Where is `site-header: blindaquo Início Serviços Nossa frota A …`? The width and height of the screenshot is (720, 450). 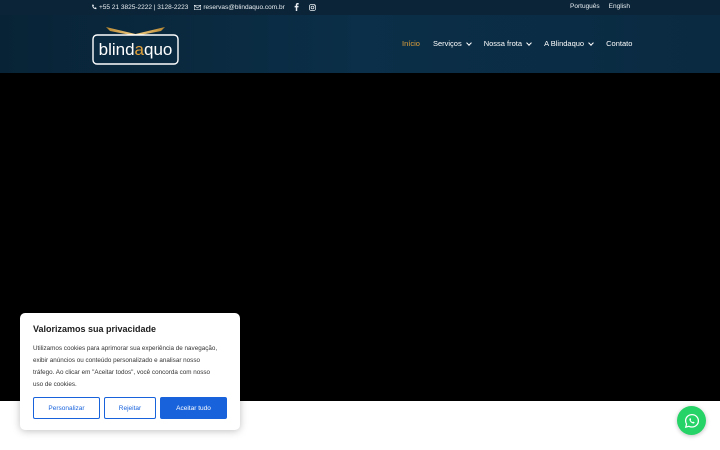
site-header: blindaquo Início Serviços Nossa frota A … is located at coordinates (360, 44).